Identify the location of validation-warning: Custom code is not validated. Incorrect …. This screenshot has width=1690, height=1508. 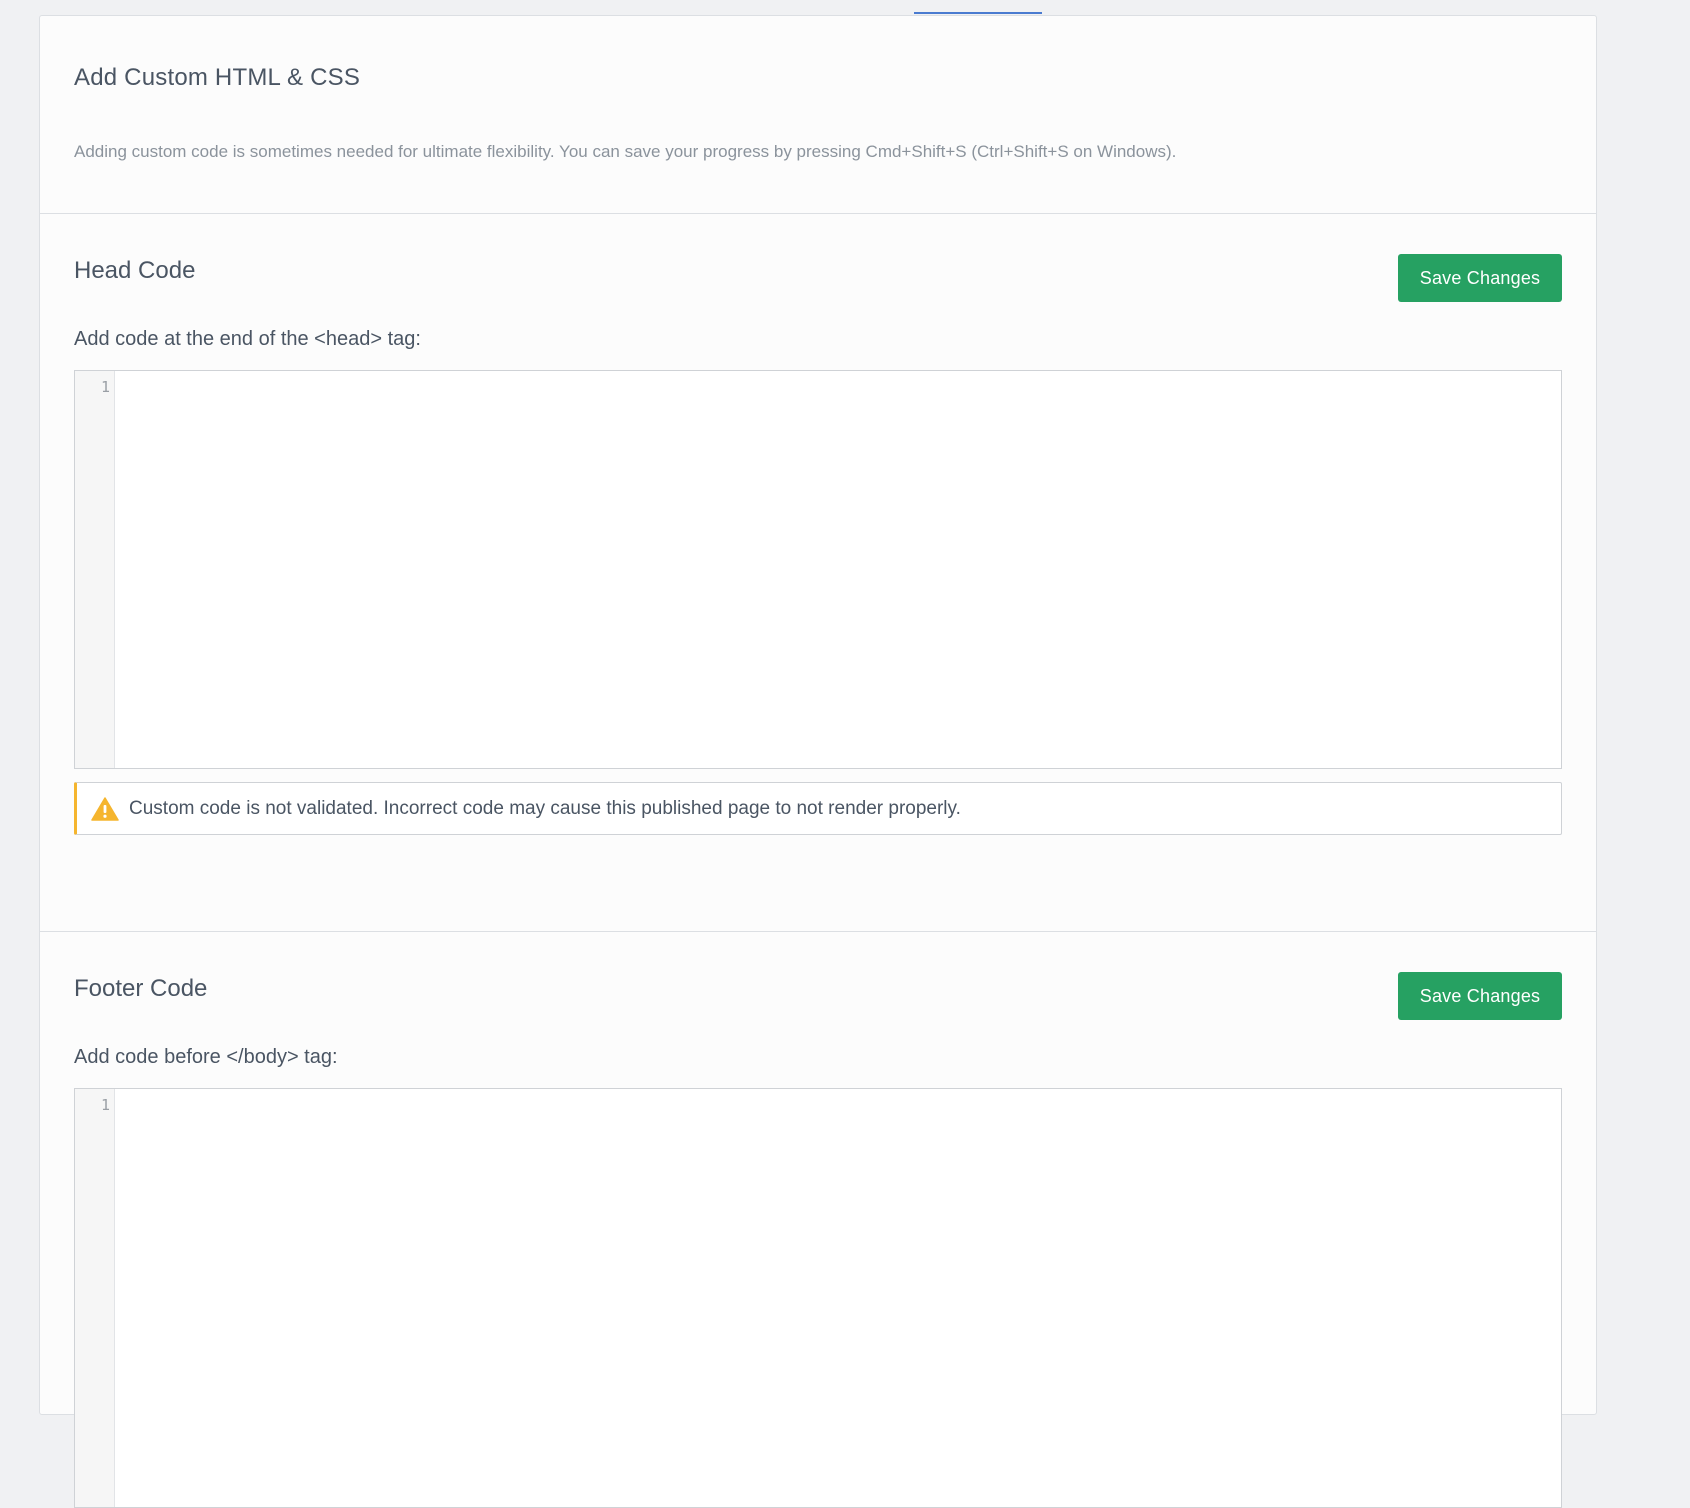
(818, 808).